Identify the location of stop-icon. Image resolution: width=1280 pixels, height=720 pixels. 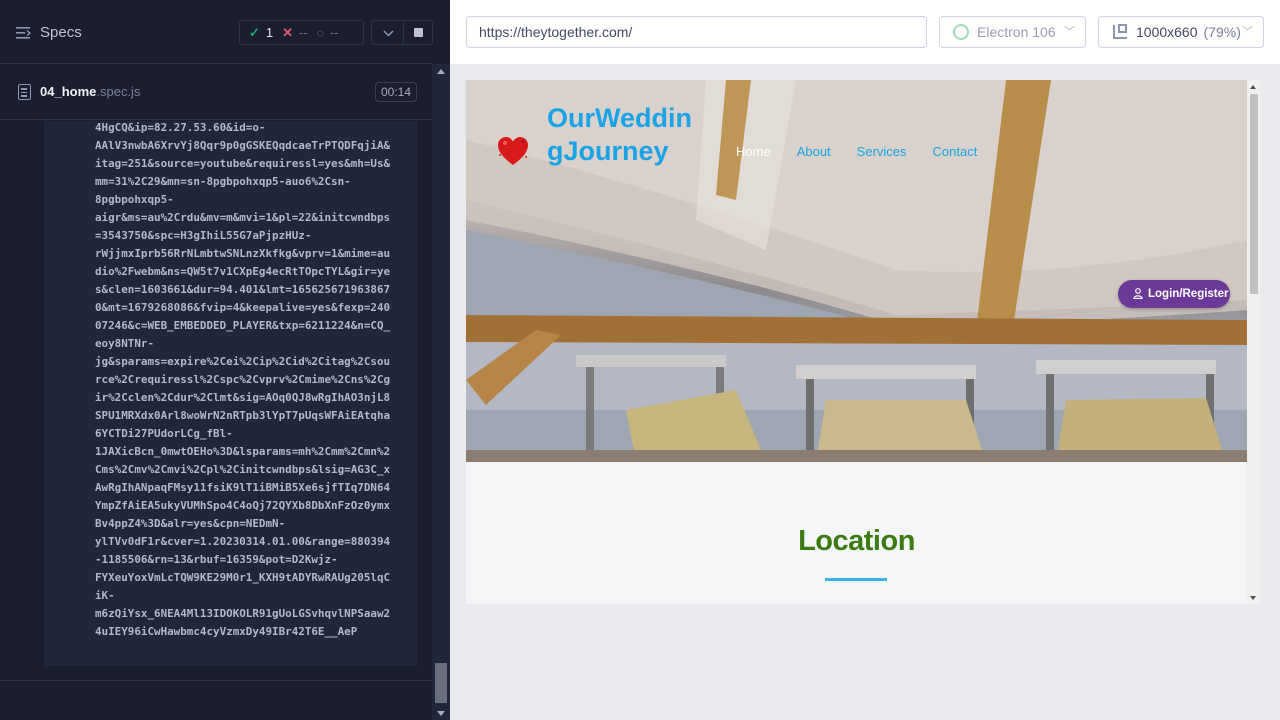
(418, 32).